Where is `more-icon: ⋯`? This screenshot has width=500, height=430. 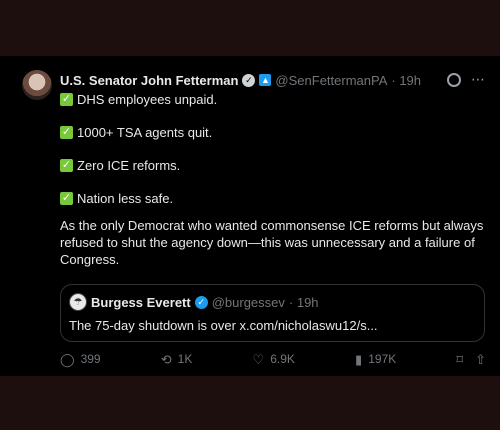 more-icon: ⋯ is located at coordinates (478, 79).